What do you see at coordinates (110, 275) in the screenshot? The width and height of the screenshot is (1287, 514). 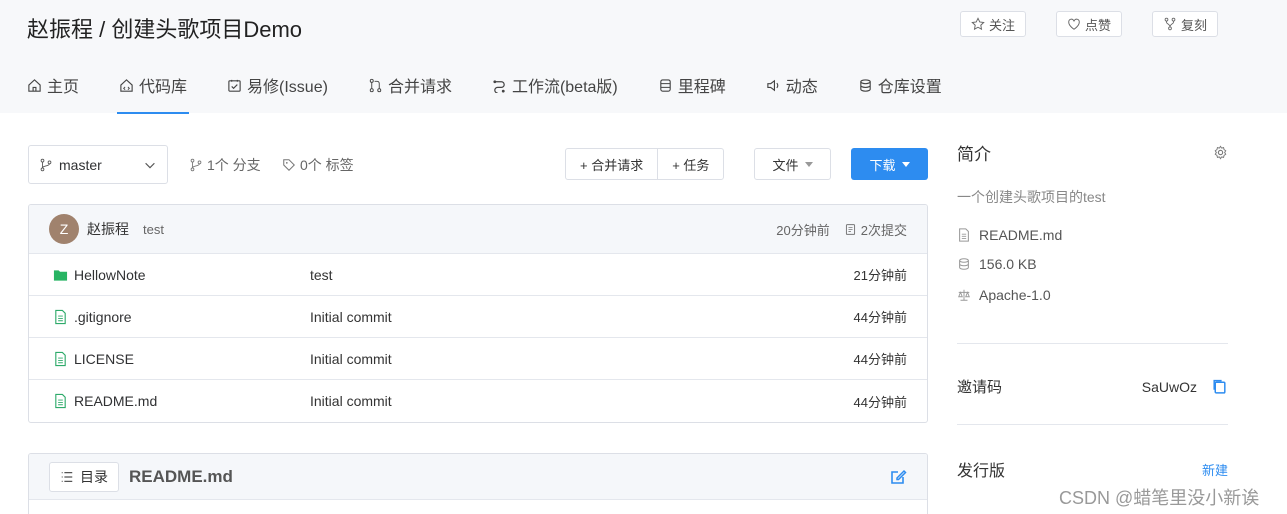 I see `file-name: HellowNote` at bounding box center [110, 275].